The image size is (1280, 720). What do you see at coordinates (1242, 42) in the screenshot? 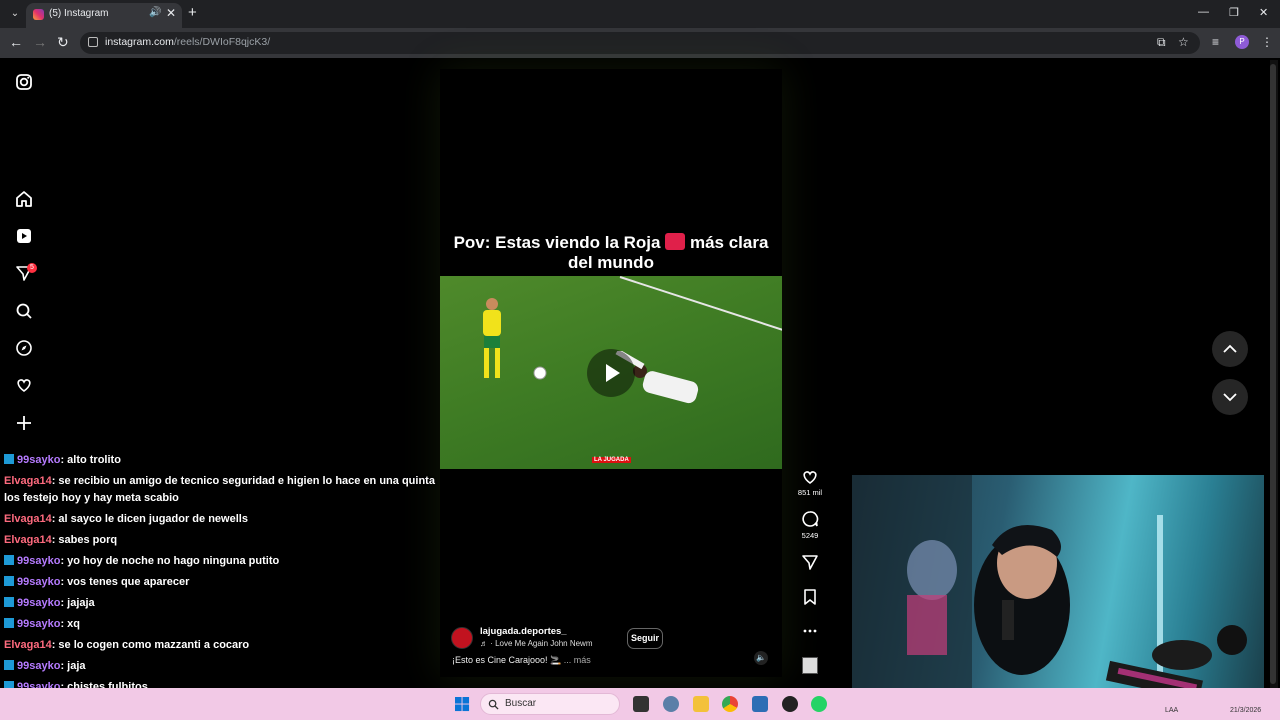
I see `profile-avatar: P` at bounding box center [1242, 42].